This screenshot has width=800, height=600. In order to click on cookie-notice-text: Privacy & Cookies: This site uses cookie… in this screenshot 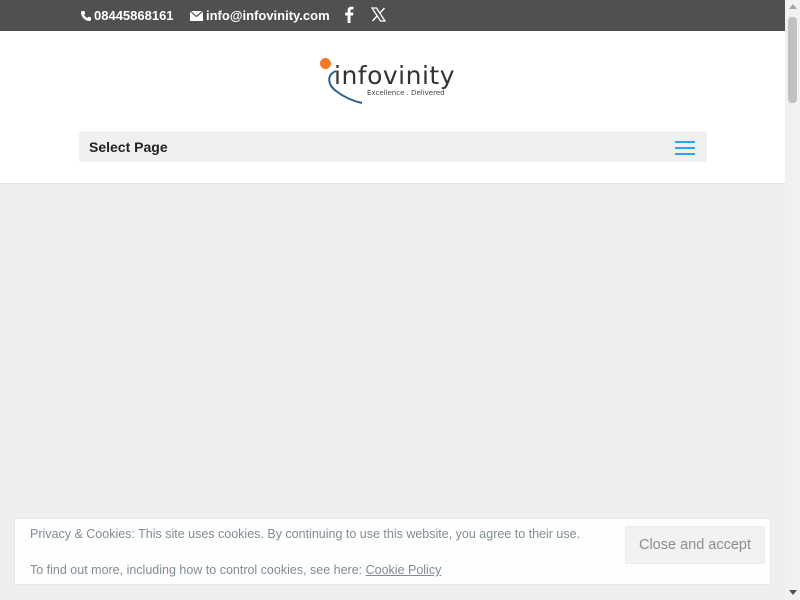, I will do `click(305, 534)`.